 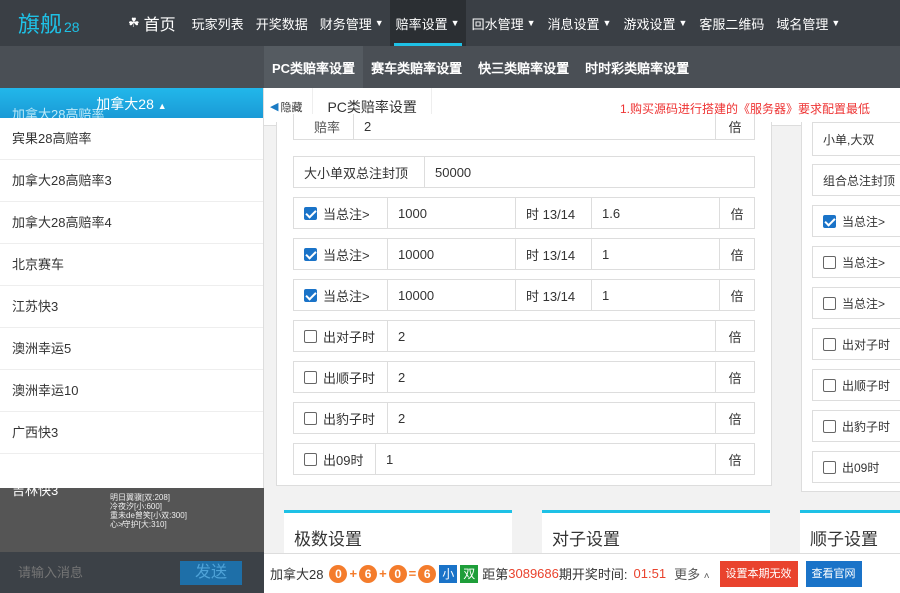 What do you see at coordinates (131, 349) in the screenshot?
I see `sidebar-item: 澳洲幸运5` at bounding box center [131, 349].